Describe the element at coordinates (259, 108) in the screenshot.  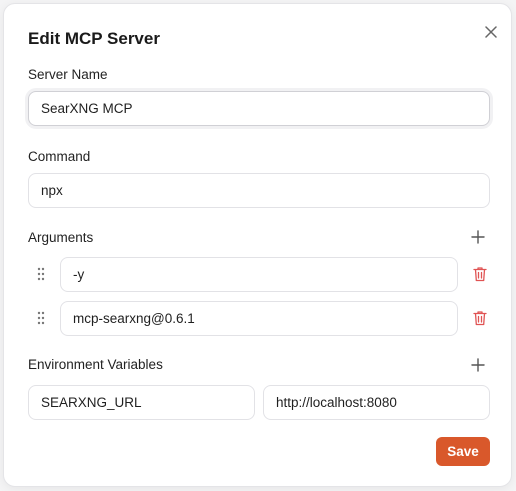
I see `server-name-input` at that location.